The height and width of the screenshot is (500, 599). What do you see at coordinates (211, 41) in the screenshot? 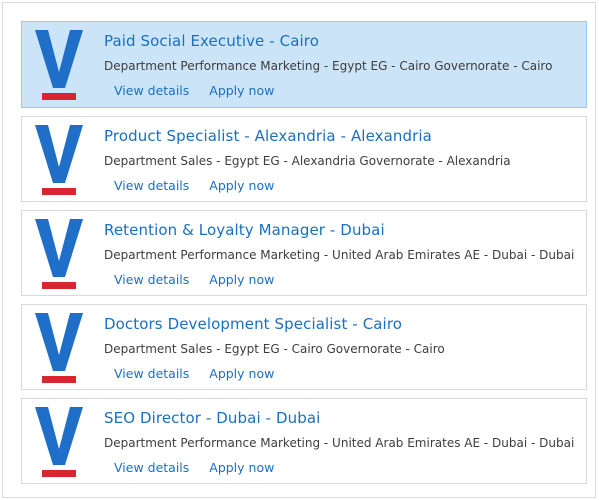
I see `job-title: Paid Social Executive - Cairo` at bounding box center [211, 41].